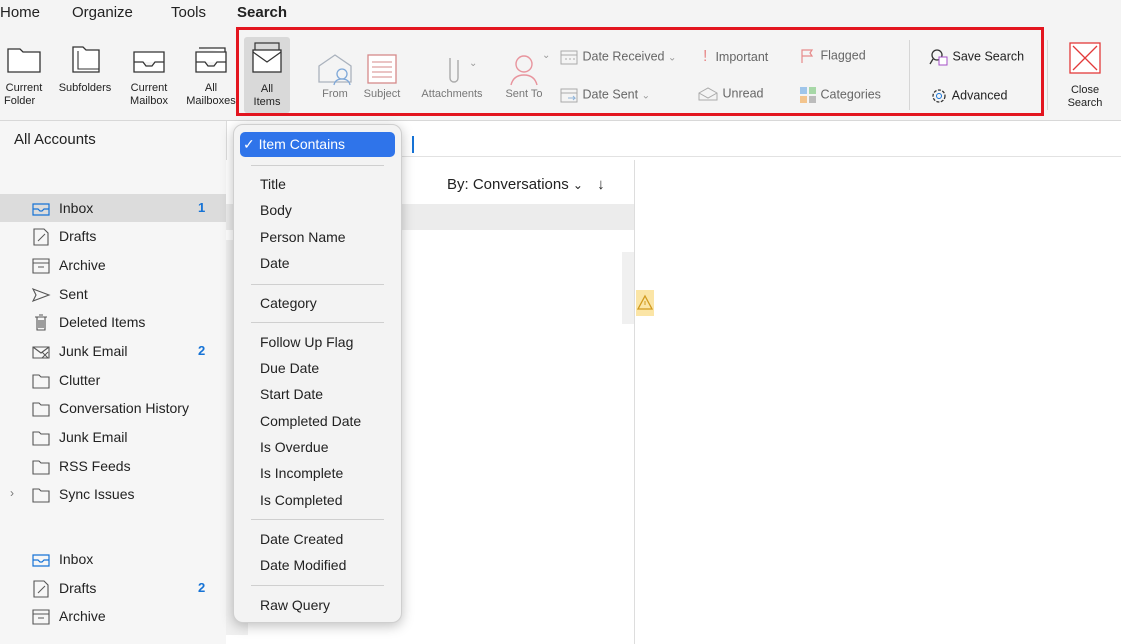 The width and height of the screenshot is (1121, 644). I want to click on sidebar-item: RSS Feeds, so click(113, 466).